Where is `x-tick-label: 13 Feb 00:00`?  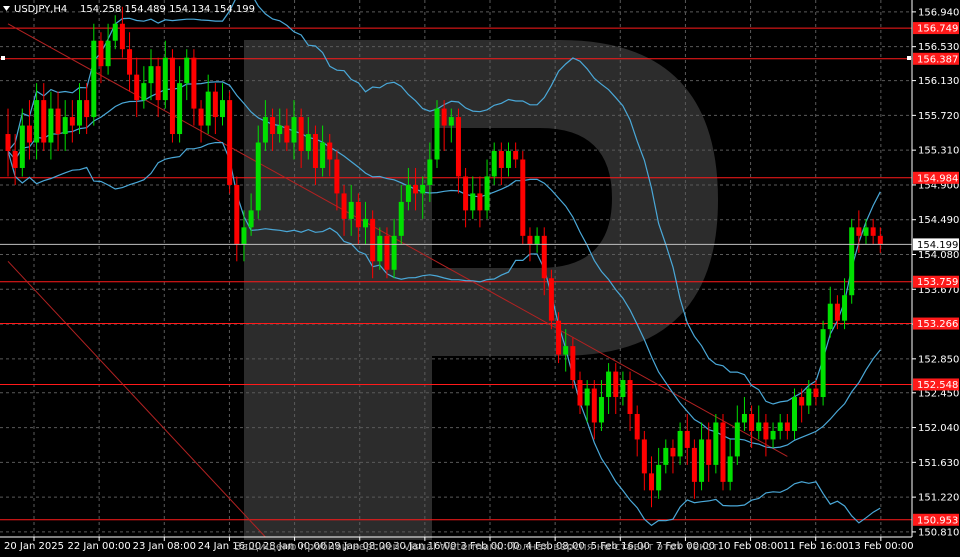
x-tick-label: 13 Feb 00:00 is located at coordinates (881, 546).